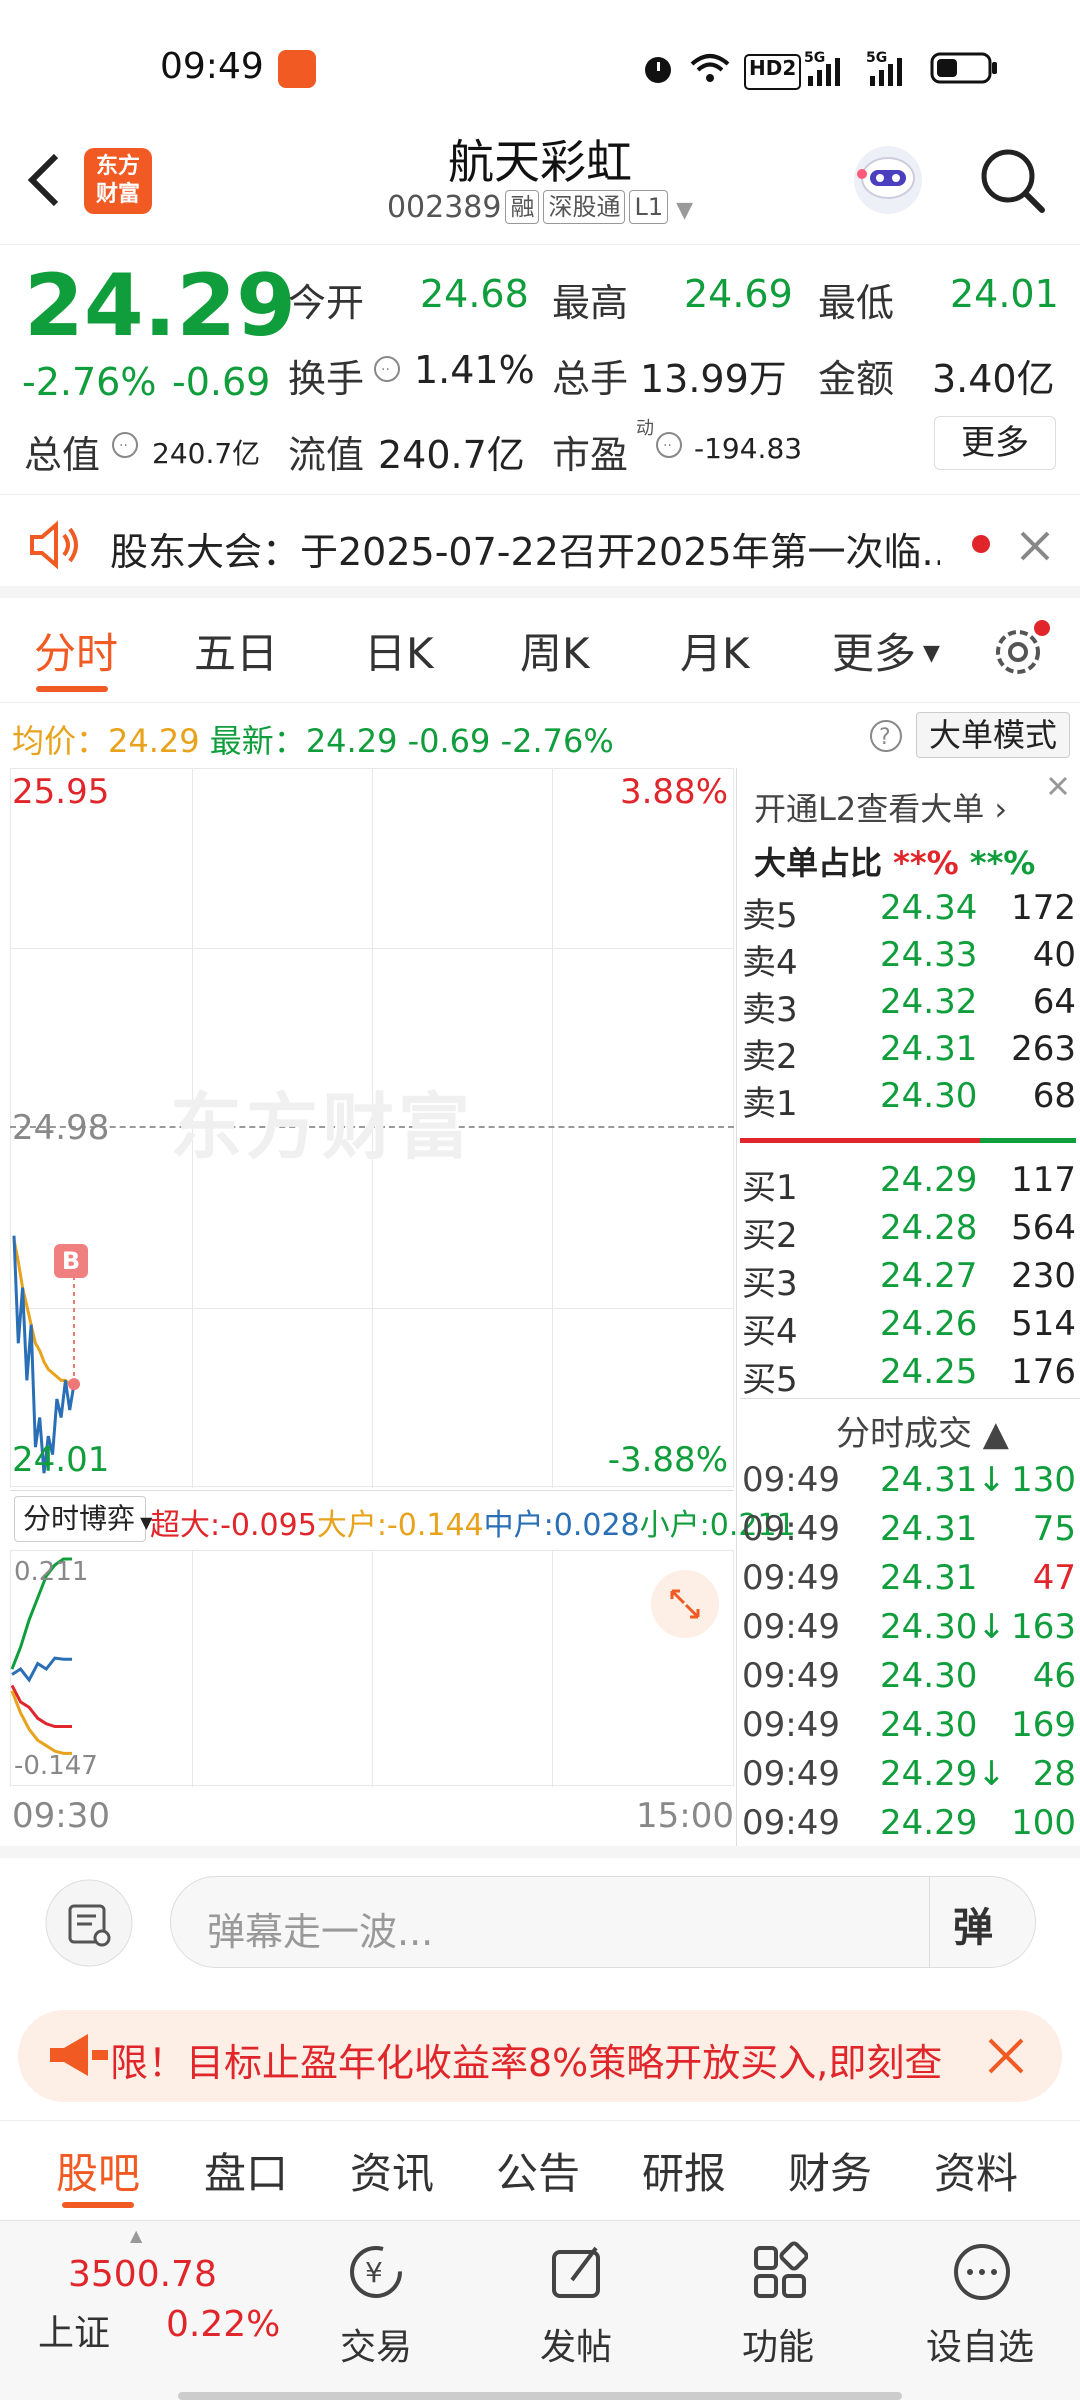 The width and height of the screenshot is (1080, 2400). I want to click on ask-volume: 64, so click(1054, 1002).